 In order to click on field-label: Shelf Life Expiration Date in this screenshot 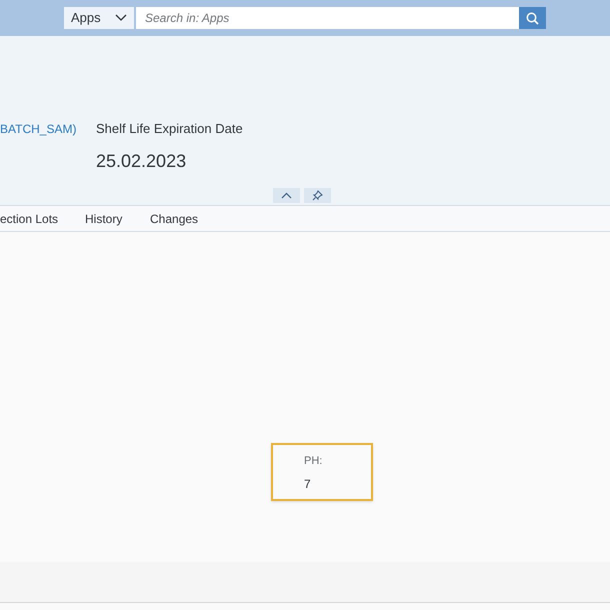, I will do `click(169, 129)`.